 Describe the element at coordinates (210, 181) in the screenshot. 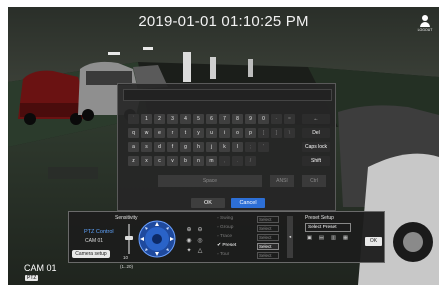

I see `space-key: Space` at that location.